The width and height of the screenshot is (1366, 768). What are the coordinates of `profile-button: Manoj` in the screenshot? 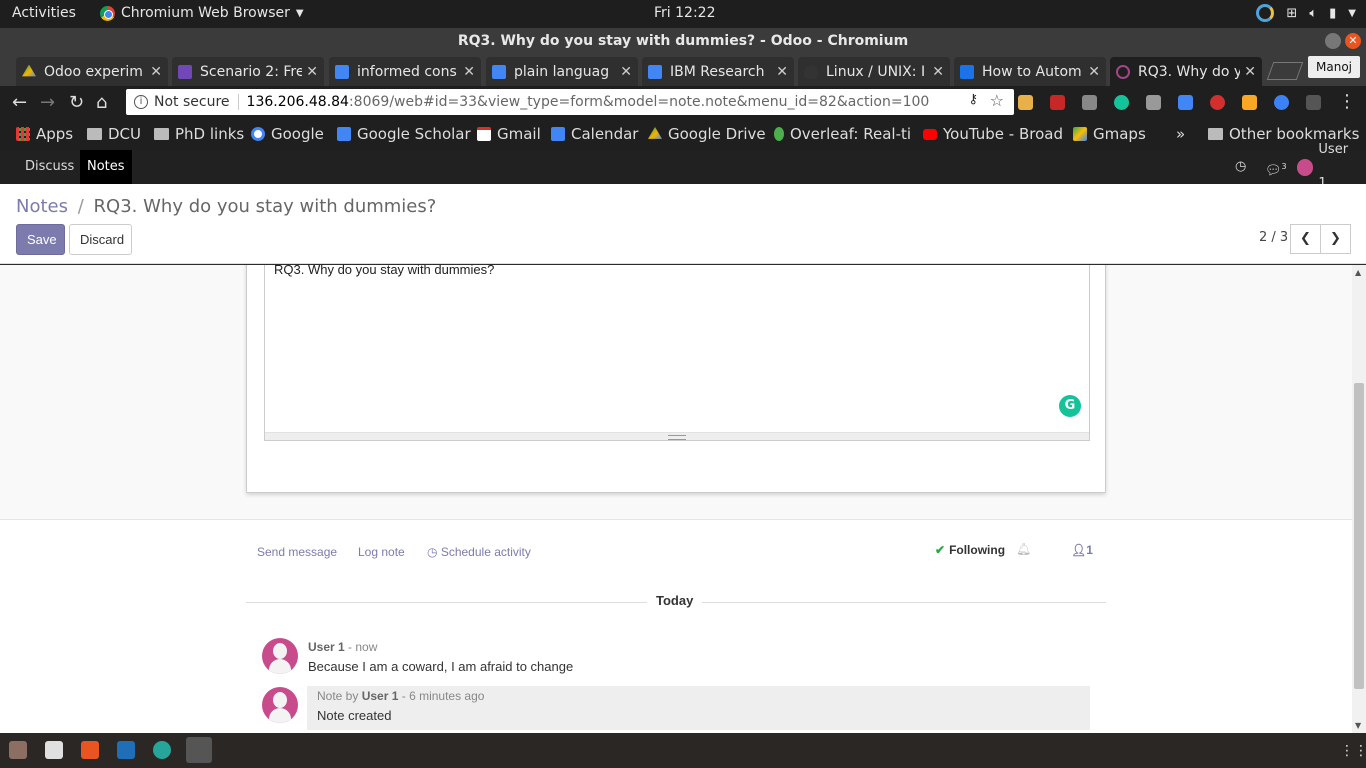 It's located at (1334, 67).